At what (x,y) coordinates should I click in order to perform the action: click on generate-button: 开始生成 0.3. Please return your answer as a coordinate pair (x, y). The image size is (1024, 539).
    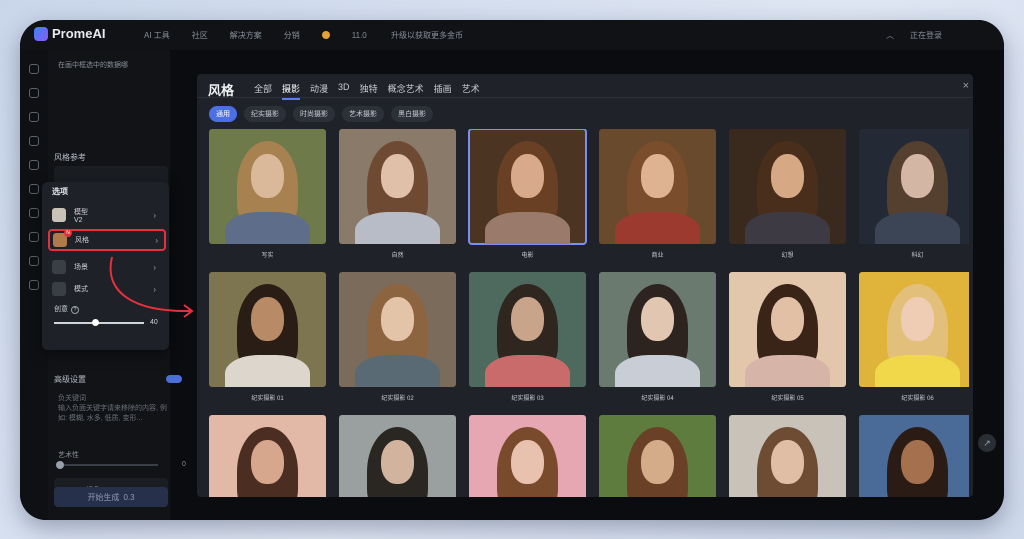
    Looking at the image, I should click on (111, 497).